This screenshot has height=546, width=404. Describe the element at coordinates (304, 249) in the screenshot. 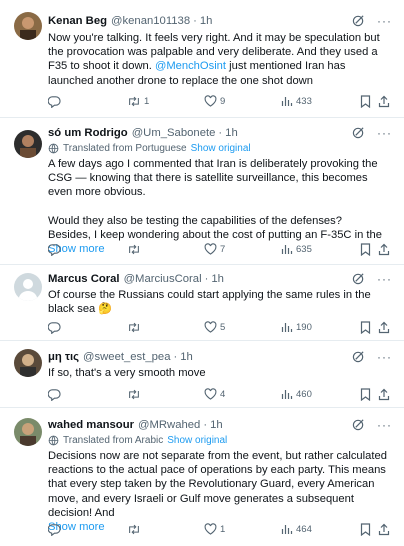

I see `views-count: 635` at that location.